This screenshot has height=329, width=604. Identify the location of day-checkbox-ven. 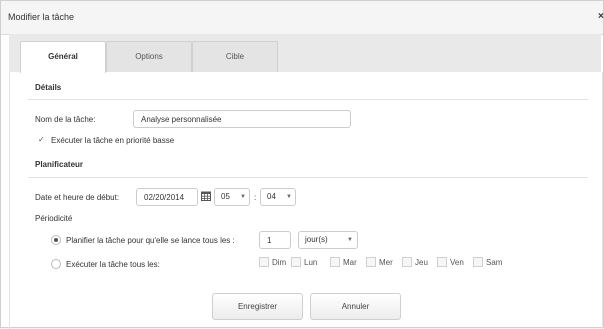
(442, 262).